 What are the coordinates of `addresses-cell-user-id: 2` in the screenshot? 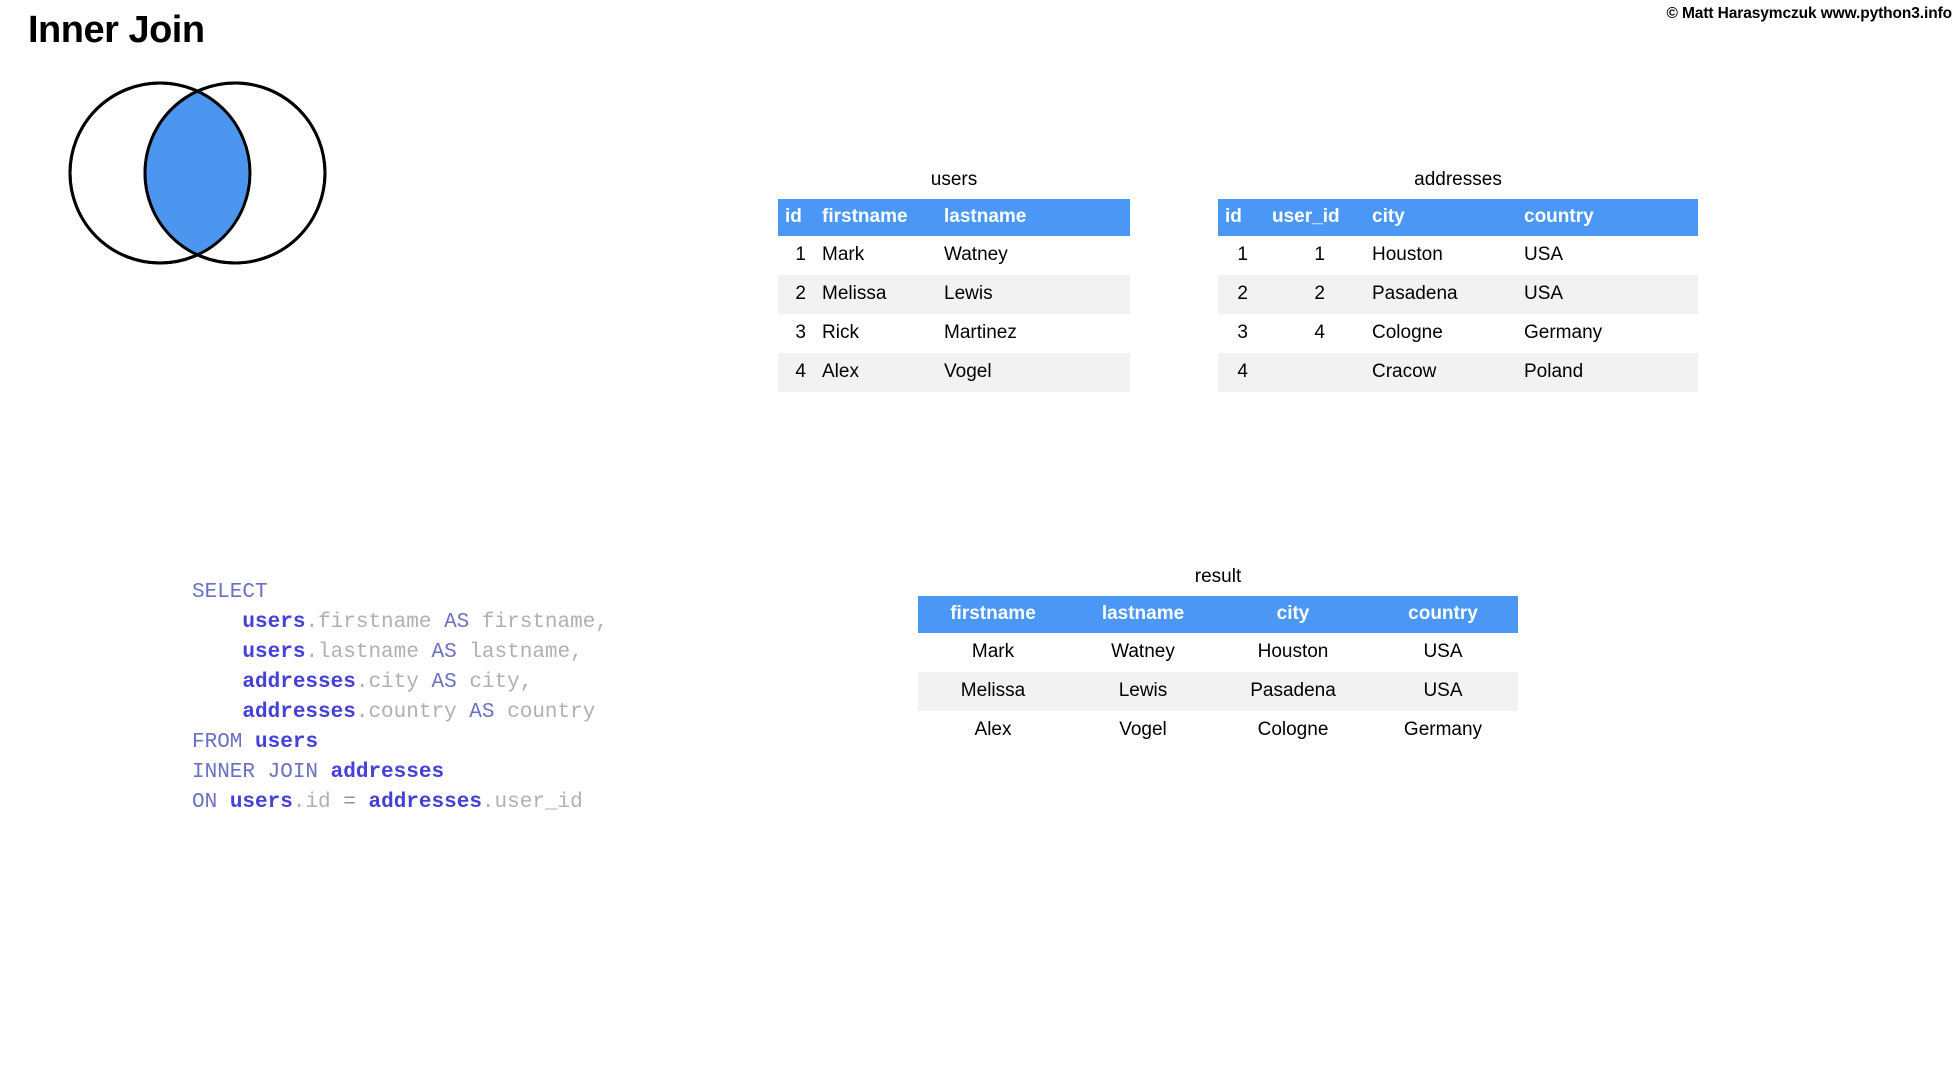 It's located at (1320, 294).